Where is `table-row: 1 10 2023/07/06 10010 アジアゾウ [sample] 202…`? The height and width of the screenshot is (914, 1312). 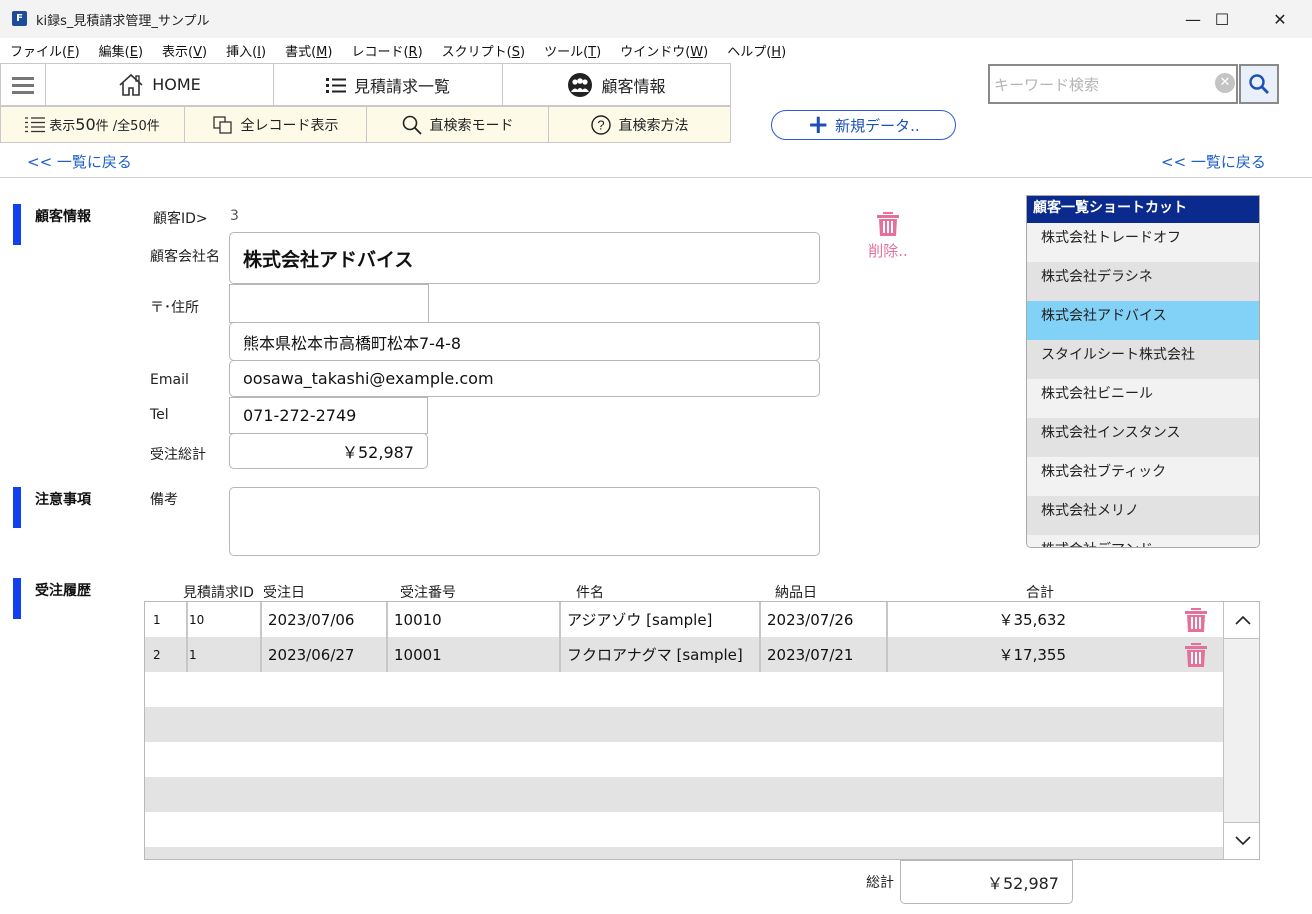
table-row: 1 10 2023/07/06 10010 アジアゾウ [sample] 202… is located at coordinates (684, 619).